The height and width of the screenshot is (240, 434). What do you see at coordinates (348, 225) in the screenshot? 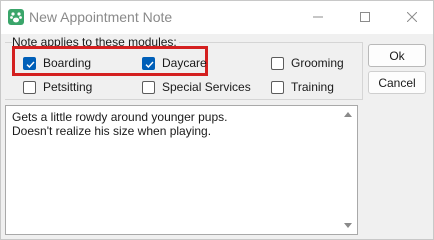
I see `scroll-down-arrow-icon` at bounding box center [348, 225].